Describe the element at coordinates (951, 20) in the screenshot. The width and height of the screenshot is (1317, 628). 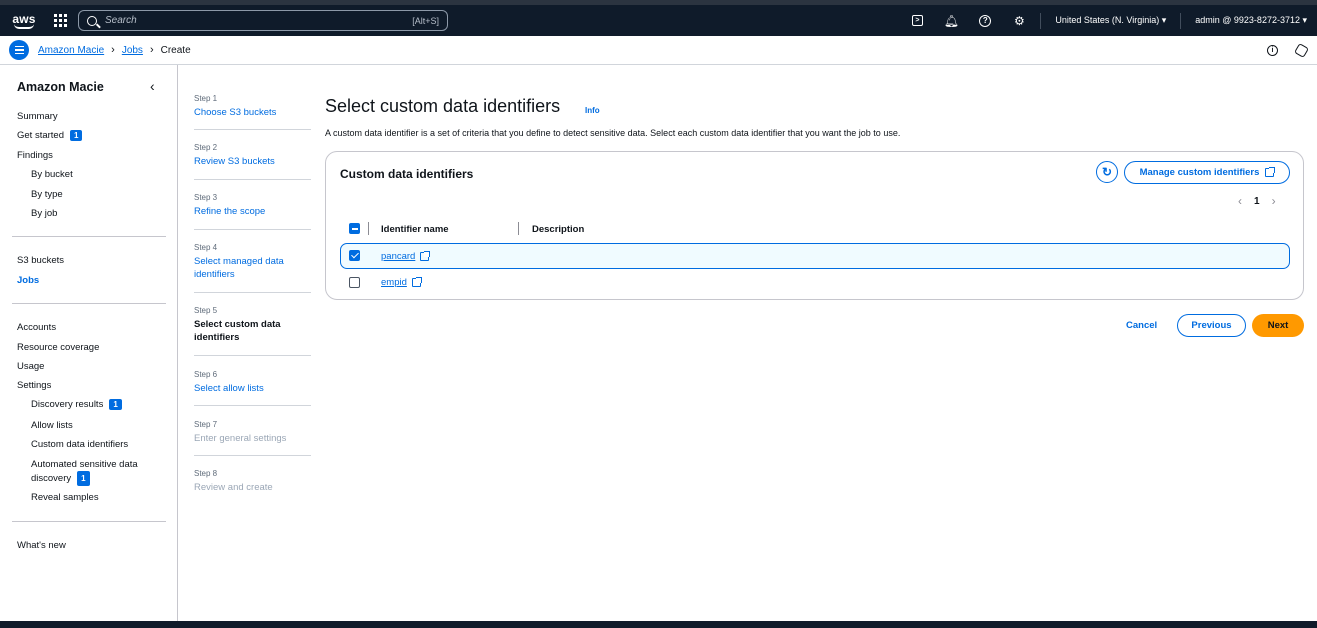
I see `bell-icon: 🔔︎` at that location.